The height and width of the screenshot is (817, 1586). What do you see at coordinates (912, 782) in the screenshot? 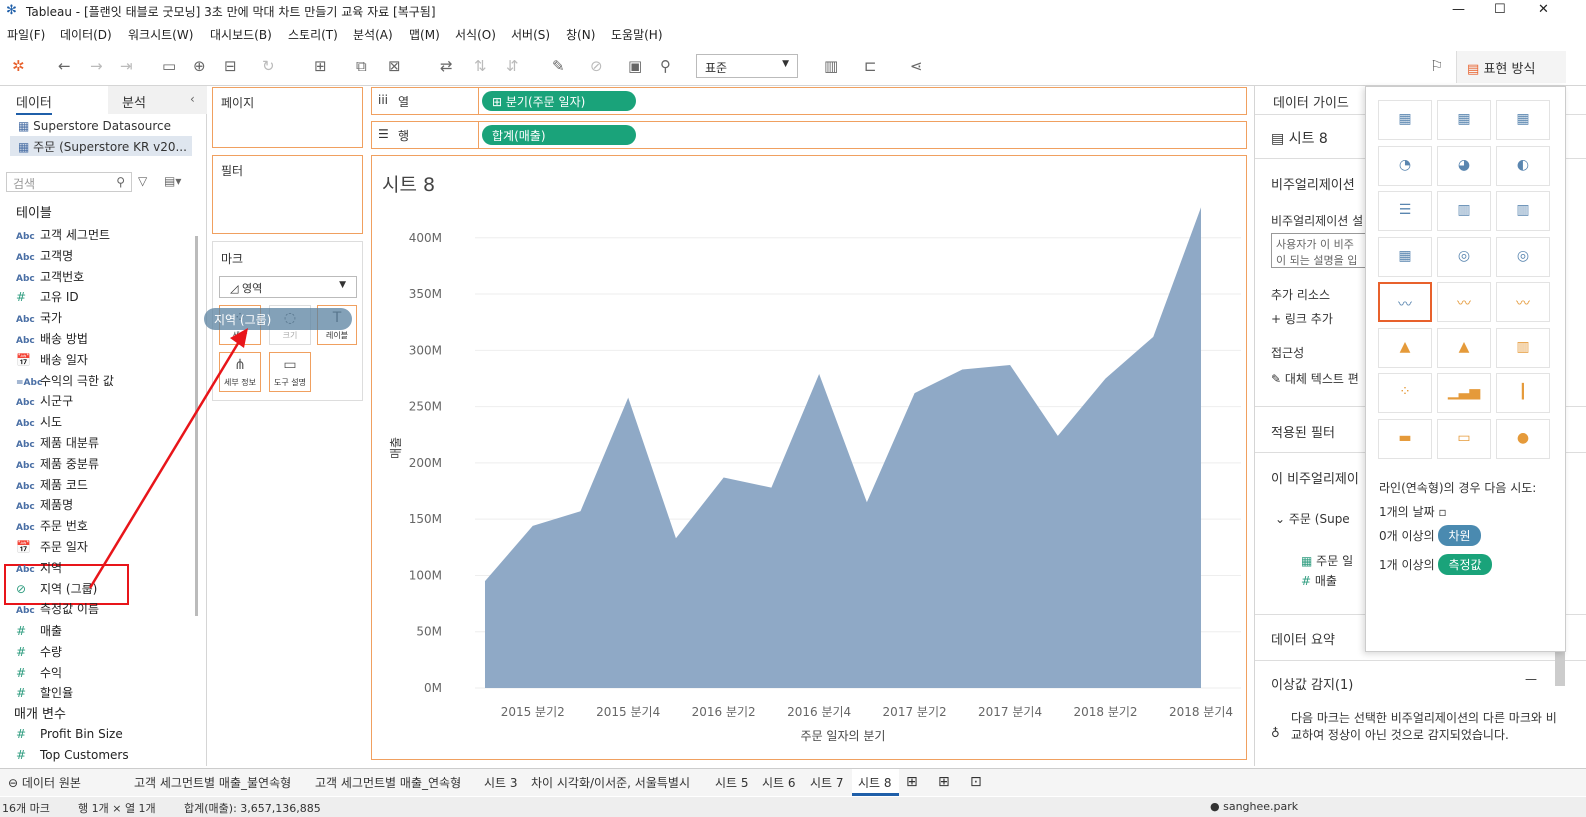
I see `new-sheet-icon: ⊞` at bounding box center [912, 782].